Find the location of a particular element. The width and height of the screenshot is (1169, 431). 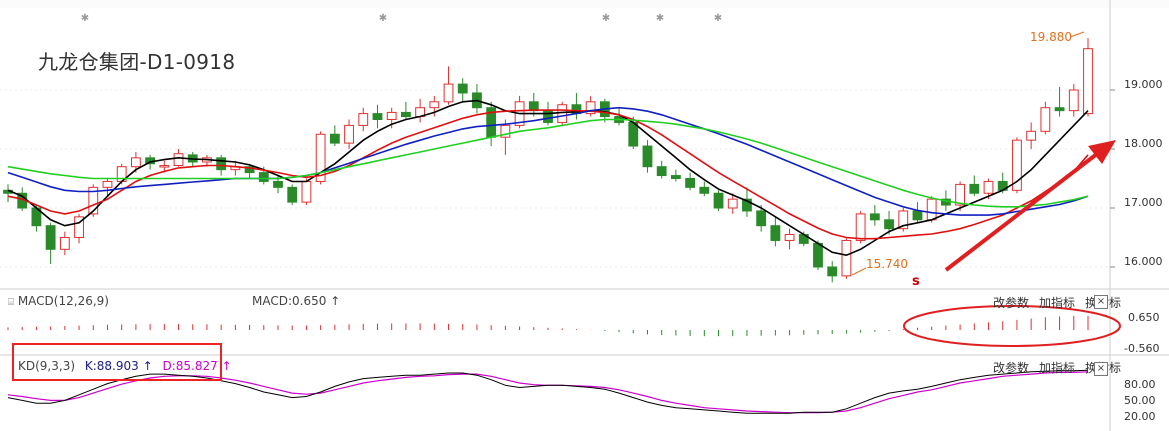

high-price-label: 19.880 is located at coordinates (1051, 37).